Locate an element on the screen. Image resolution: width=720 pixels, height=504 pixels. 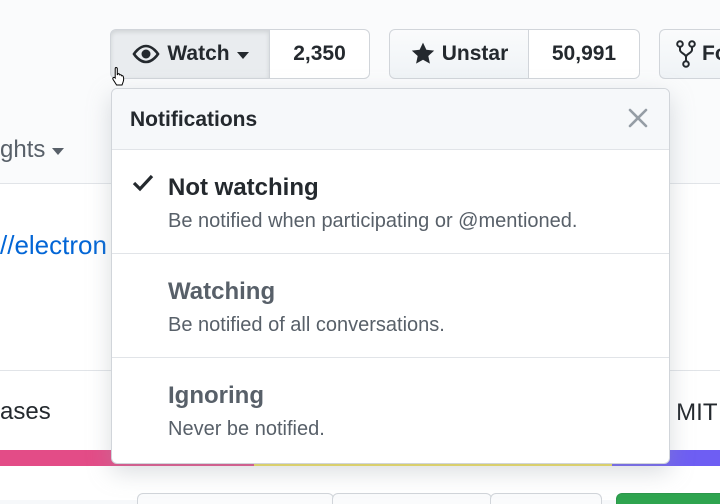
watch-button-group: Watch 2,350 is located at coordinates (240, 54).